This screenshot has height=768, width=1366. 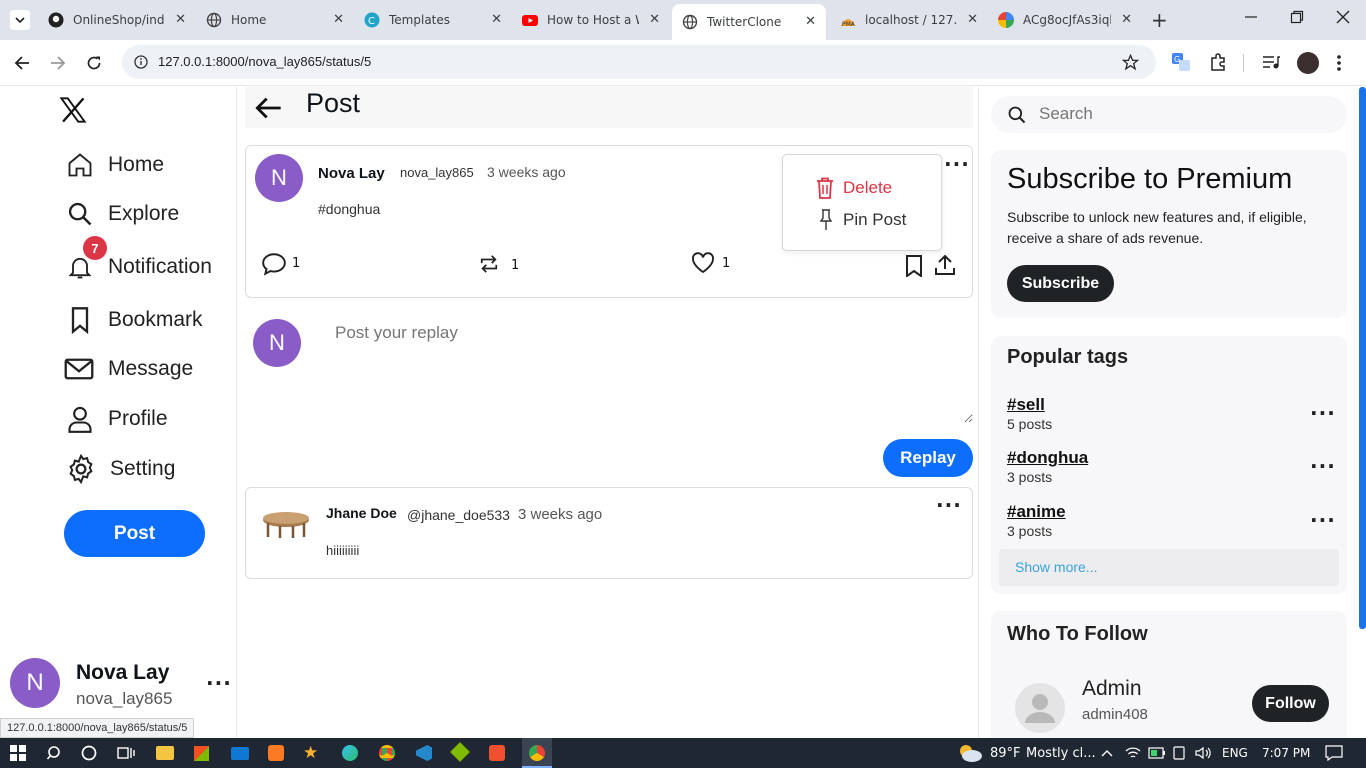 What do you see at coordinates (1362, 358) in the screenshot?
I see `scrollbar-thumb` at bounding box center [1362, 358].